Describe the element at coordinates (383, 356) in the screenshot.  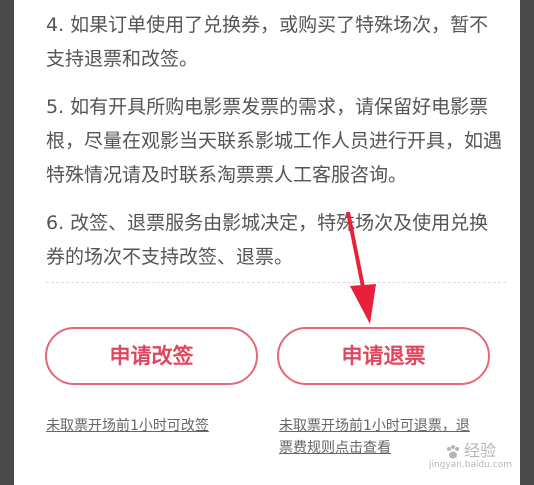
I see `apply-refund-button: 申请退票` at that location.